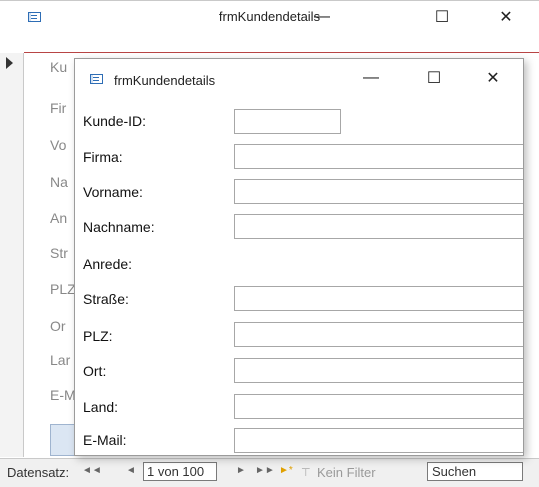  I want to click on last-record-button: ►►, so click(265, 470).